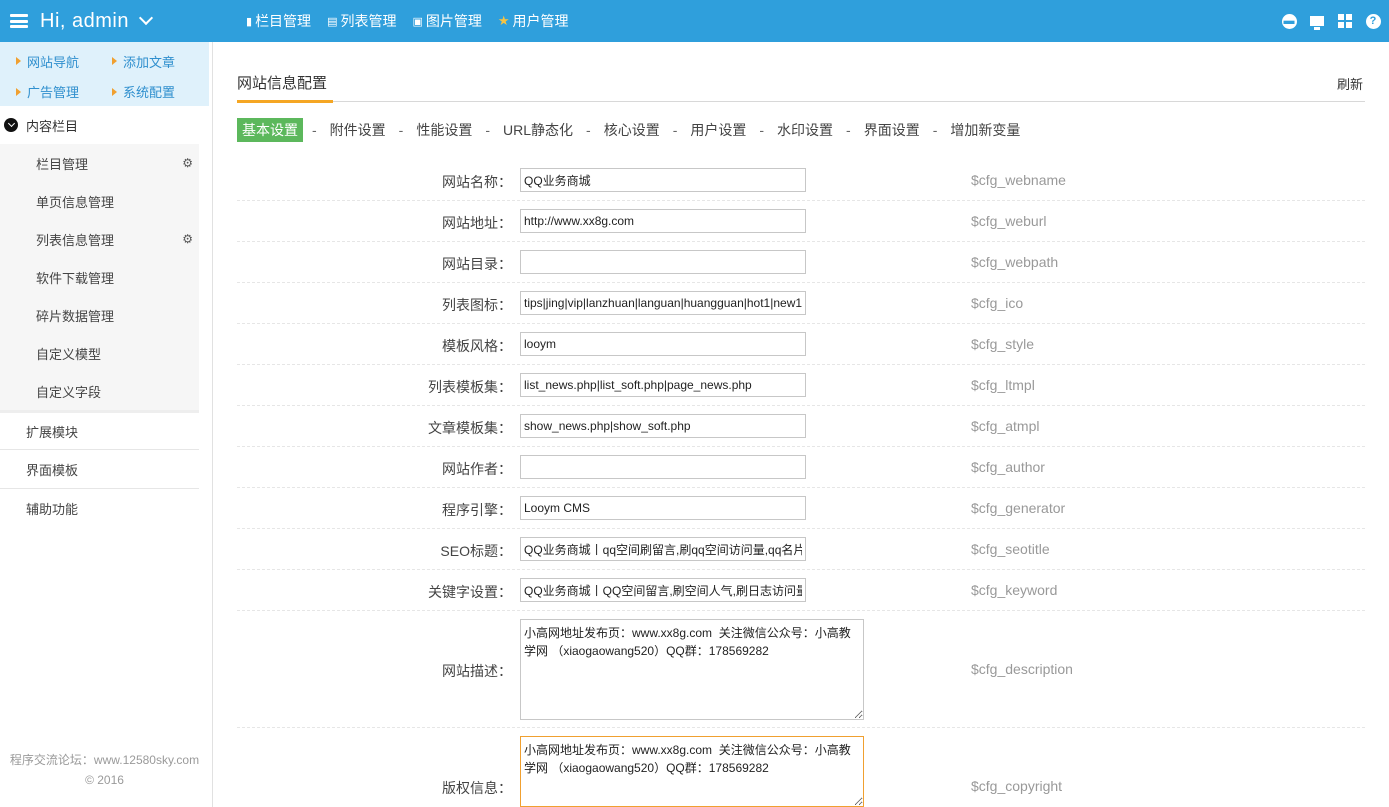 Image resolution: width=1389 pixels, height=807 pixels. What do you see at coordinates (453, 21) in the screenshot?
I see `topnav-label: 图片管理` at bounding box center [453, 21].